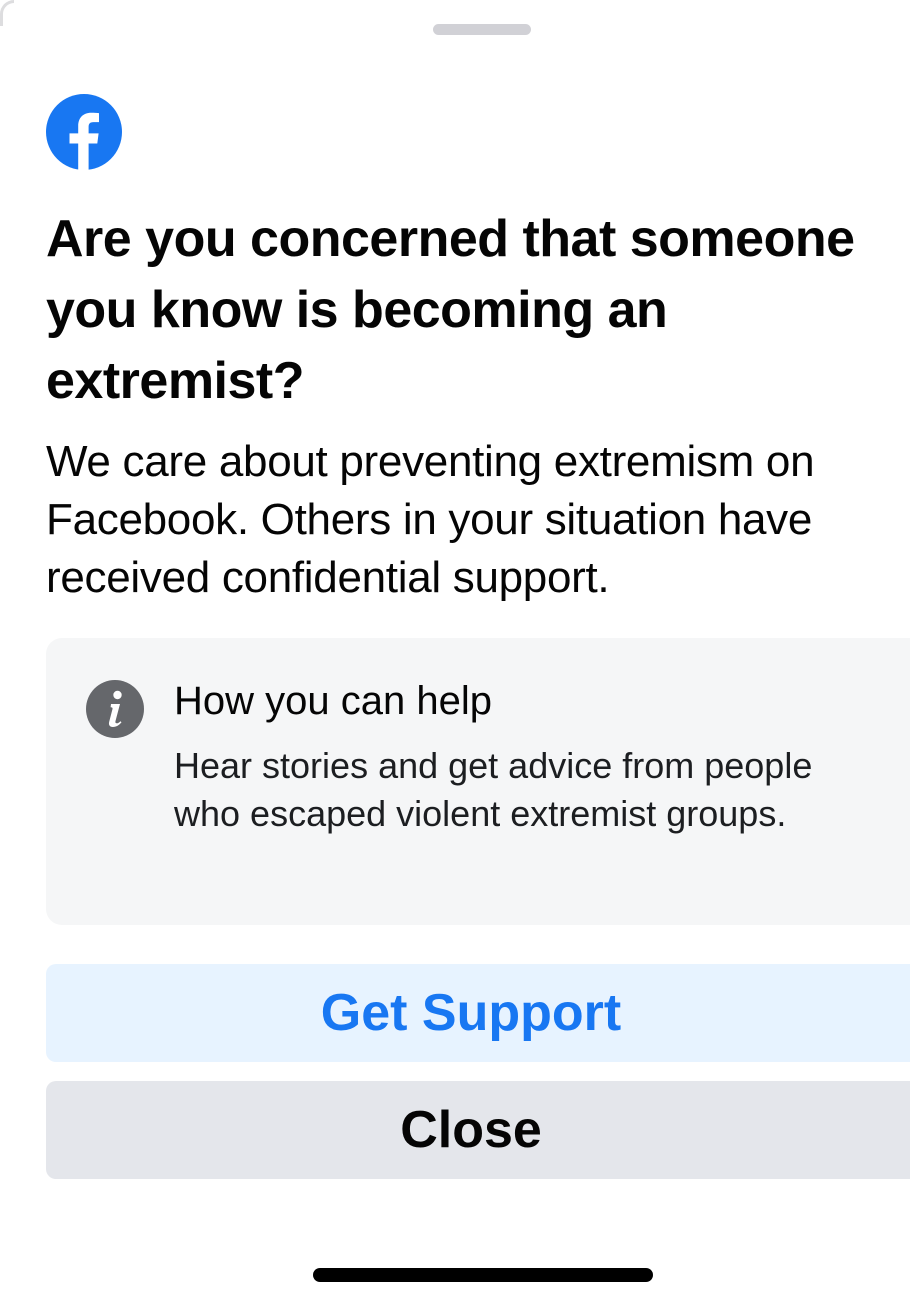 This screenshot has height=1295, width=910. What do you see at coordinates (478, 1130) in the screenshot?
I see `close-button: Close` at bounding box center [478, 1130].